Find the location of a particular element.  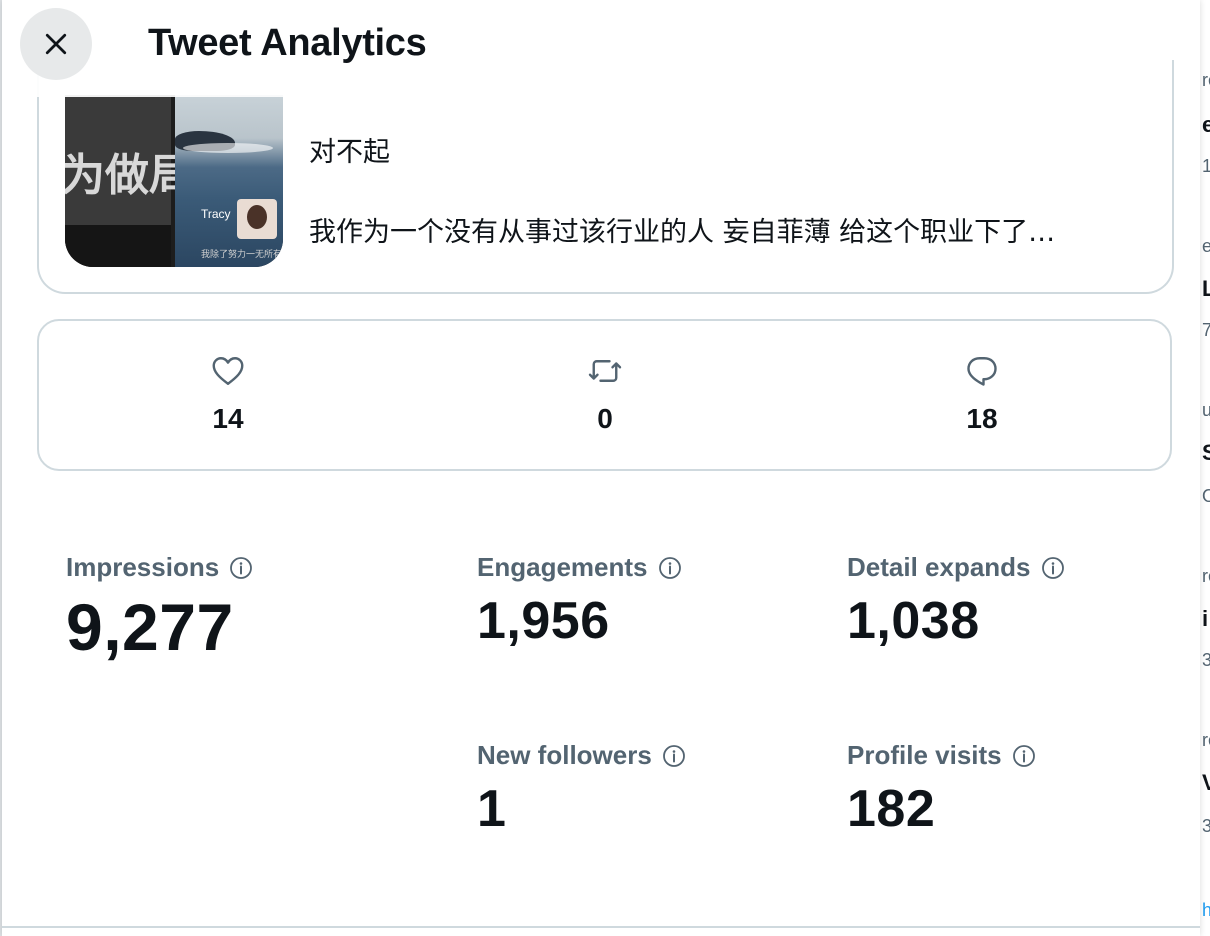

likes-count: 14 is located at coordinates (228, 418).